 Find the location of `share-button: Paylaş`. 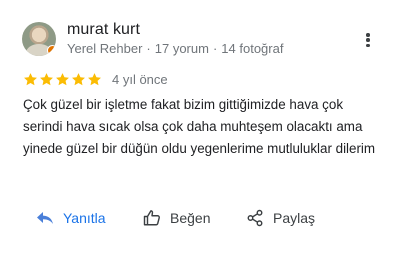

share-button: Paylaş is located at coordinates (280, 218).